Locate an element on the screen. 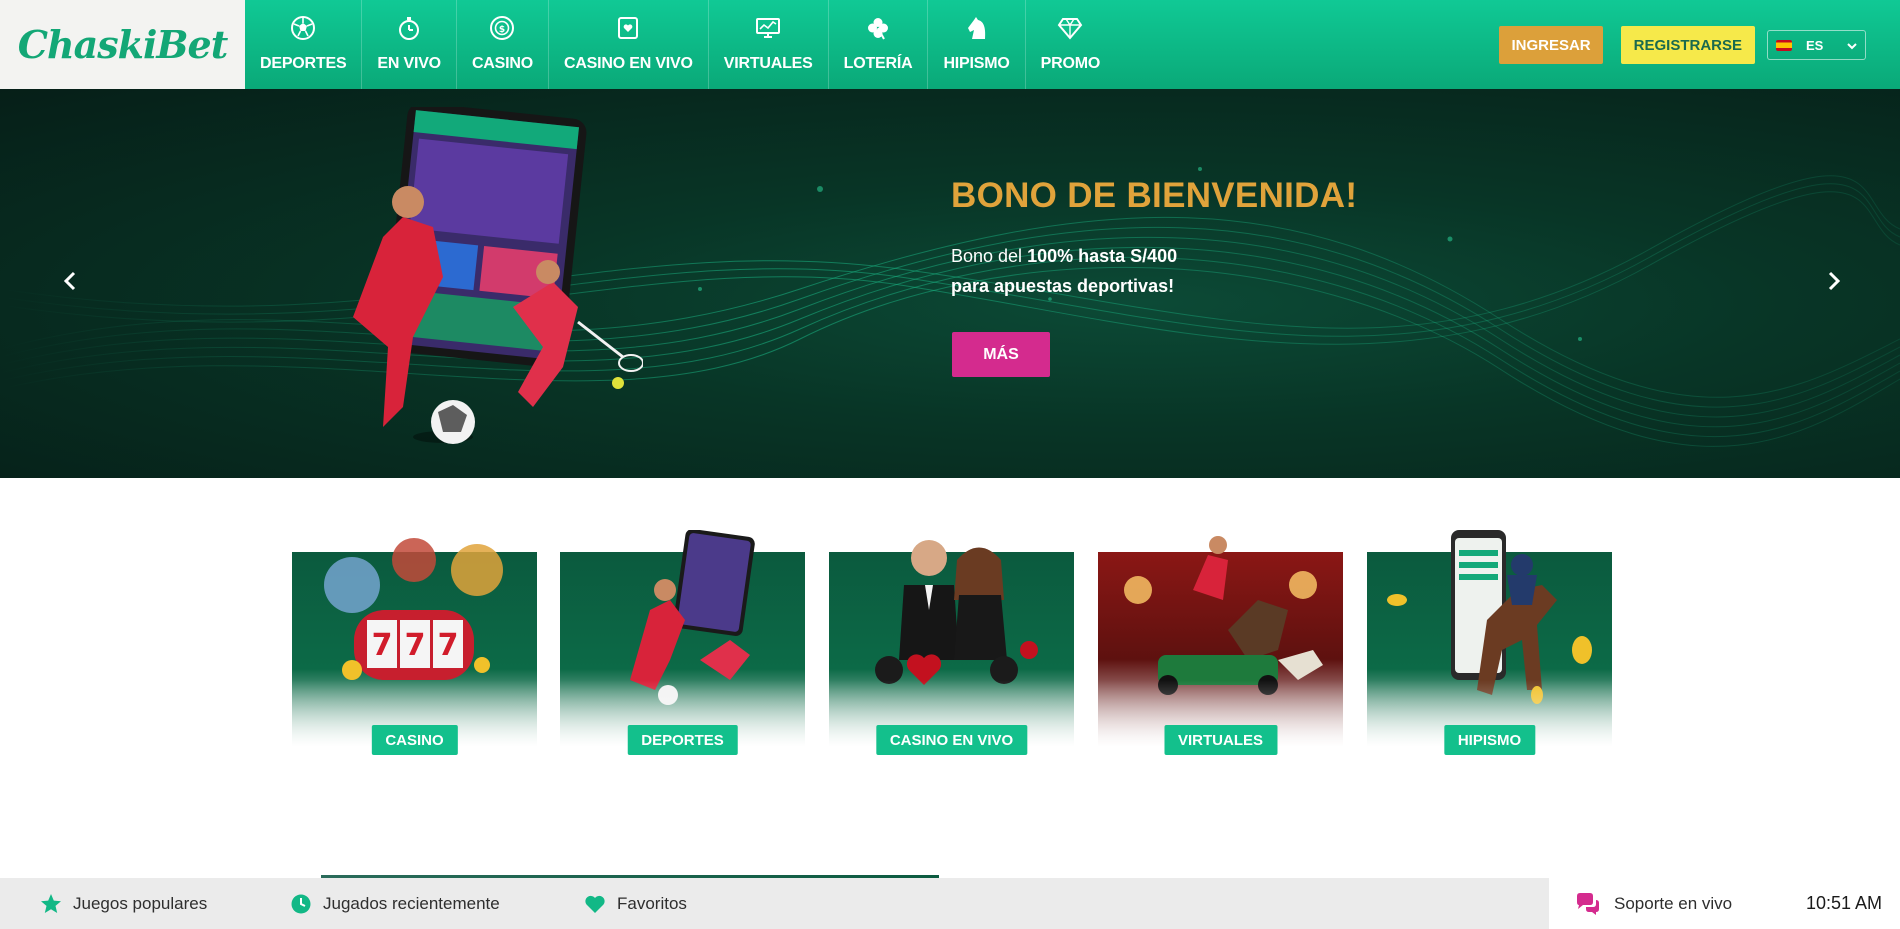 The height and width of the screenshot is (929, 1900). hero-line1-prefix: Bono del is located at coordinates (989, 256).